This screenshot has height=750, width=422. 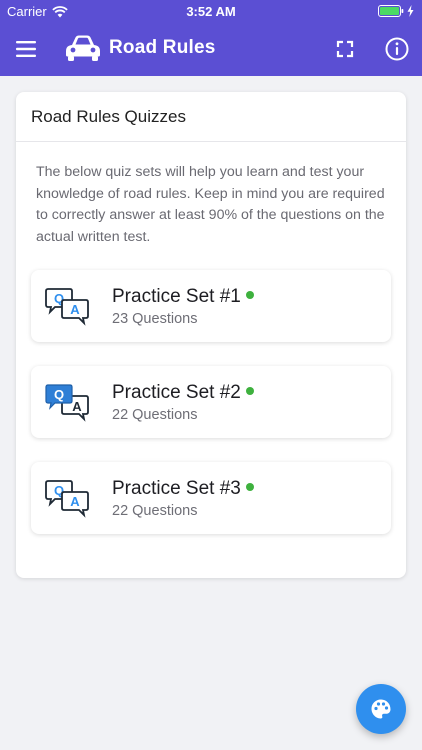 I want to click on fullscreen-icon, so click(x=345, y=49).